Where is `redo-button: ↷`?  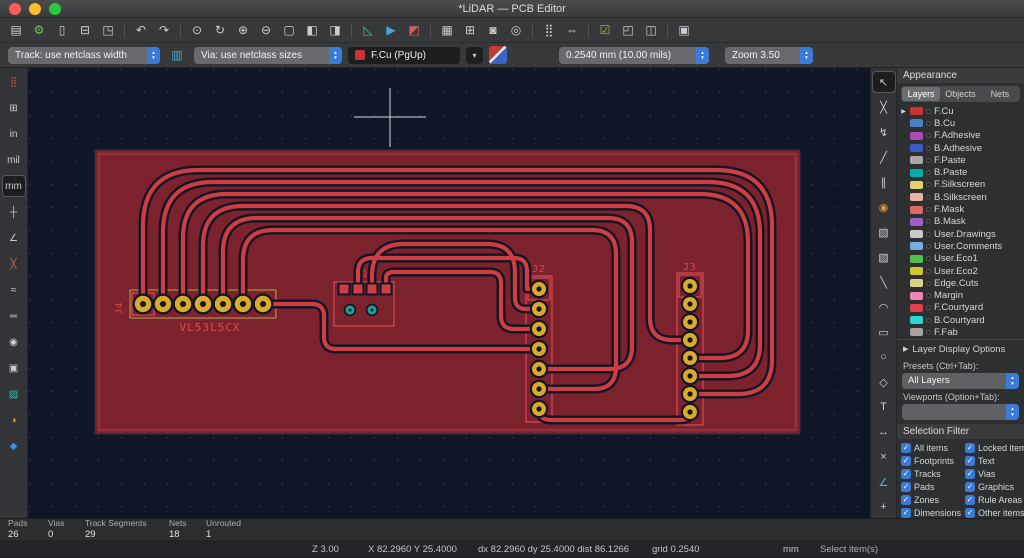 redo-button: ↷ is located at coordinates (164, 30).